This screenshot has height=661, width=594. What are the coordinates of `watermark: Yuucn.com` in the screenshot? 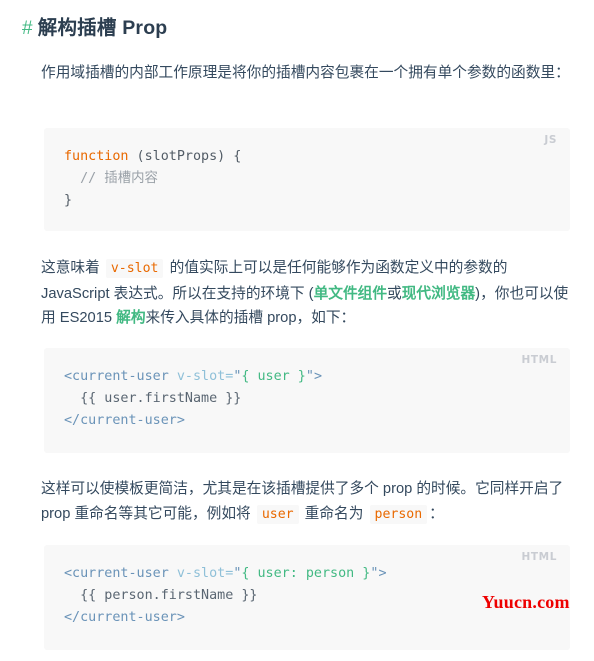 It's located at (526, 602).